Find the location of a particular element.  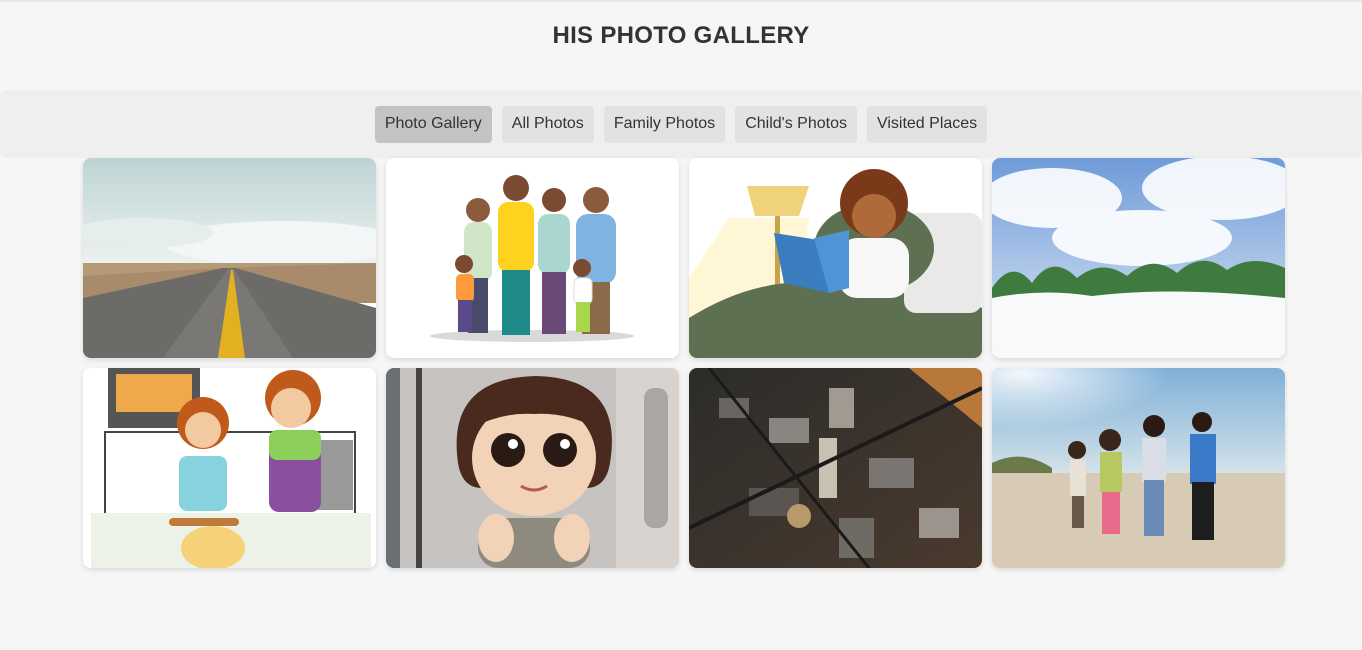

photo-family-illustration is located at coordinates (532, 258).